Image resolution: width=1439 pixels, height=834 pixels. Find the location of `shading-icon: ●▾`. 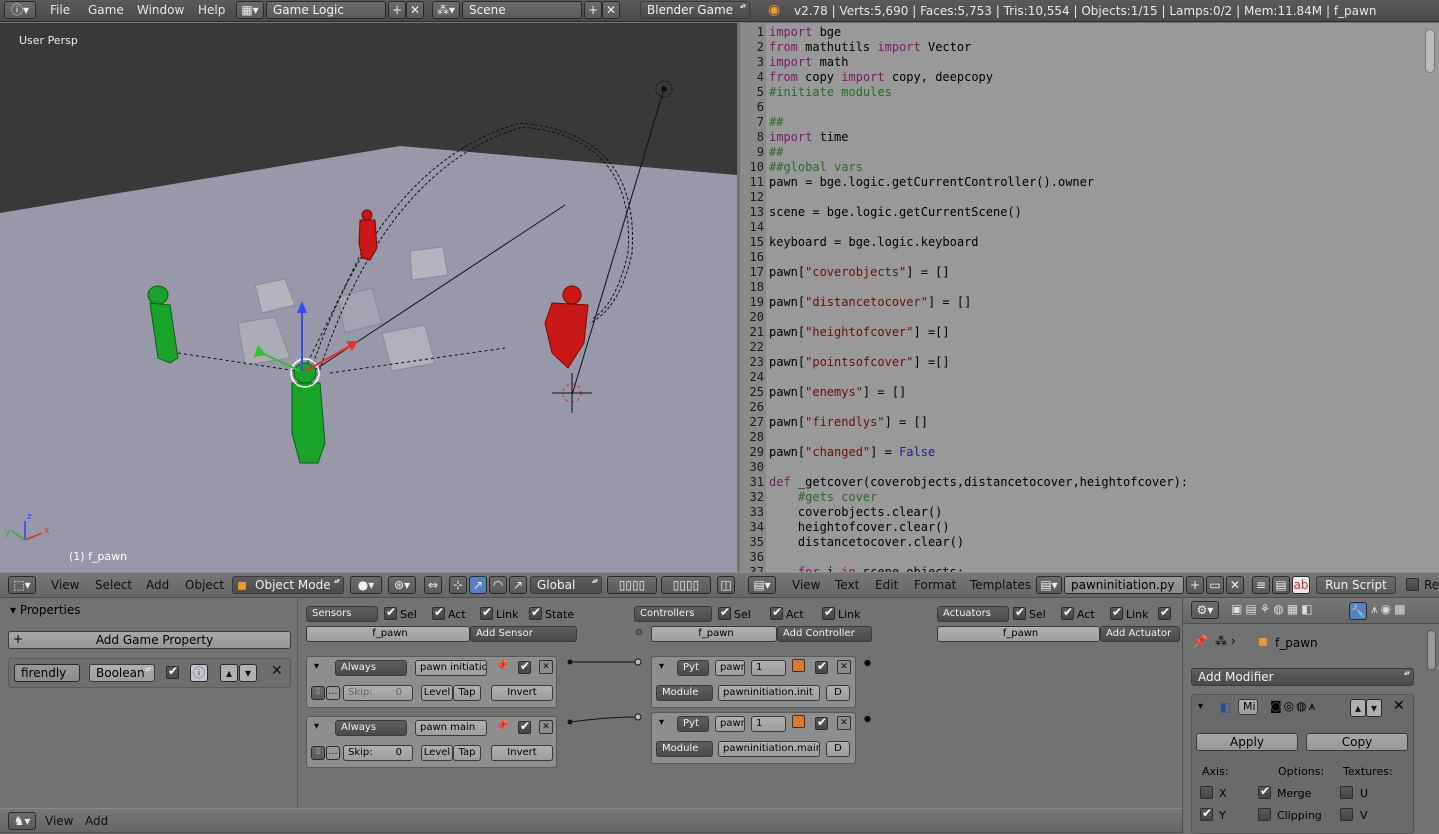

shading-icon: ●▾ is located at coordinates (366, 585).